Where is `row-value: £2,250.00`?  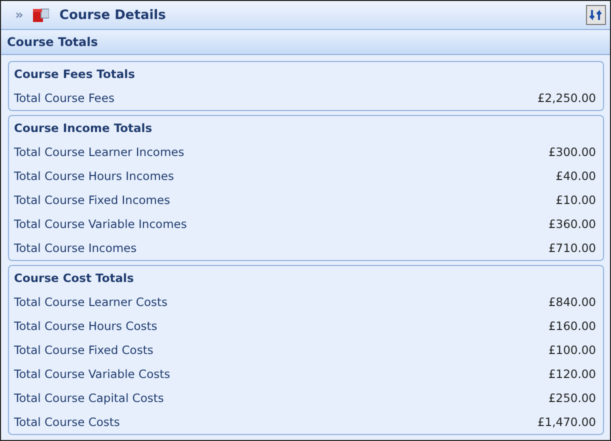 row-value: £2,250.00 is located at coordinates (566, 98).